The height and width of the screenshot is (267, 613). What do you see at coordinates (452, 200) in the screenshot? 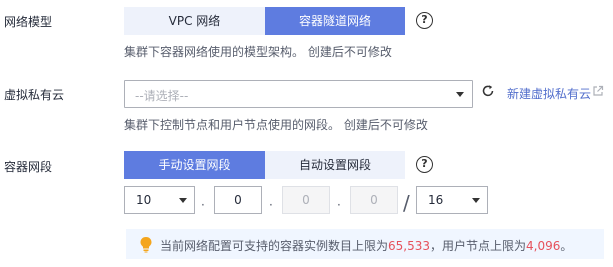
I see `cidr-mask-select: 16` at bounding box center [452, 200].